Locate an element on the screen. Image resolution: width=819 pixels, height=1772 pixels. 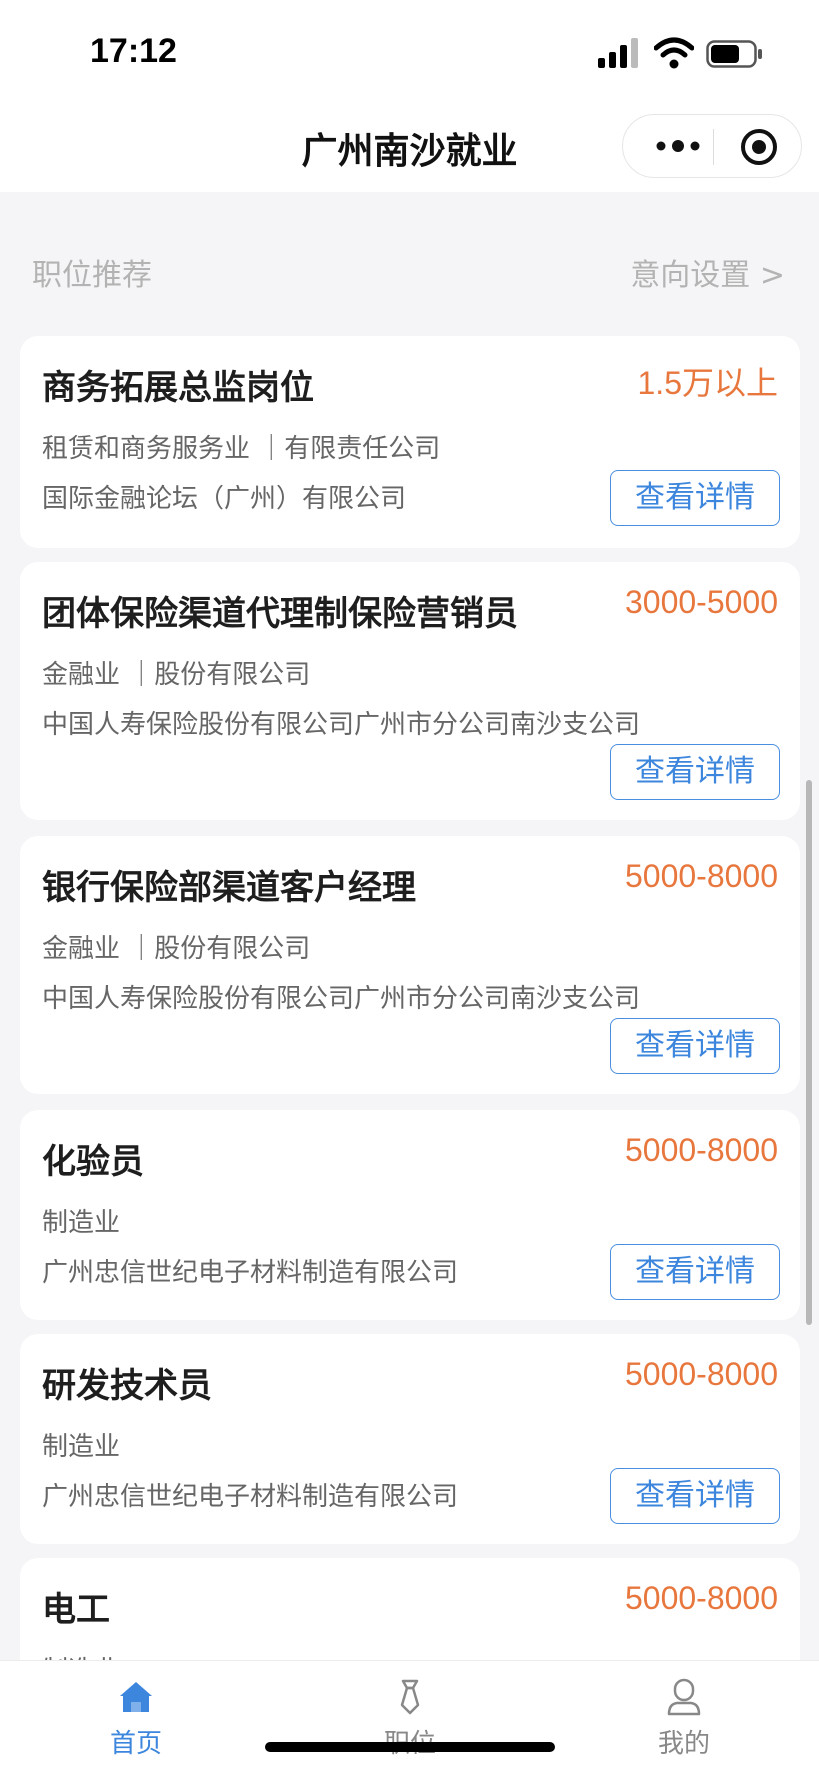
tab-jobs: 职位 is located at coordinates (410, 1716).